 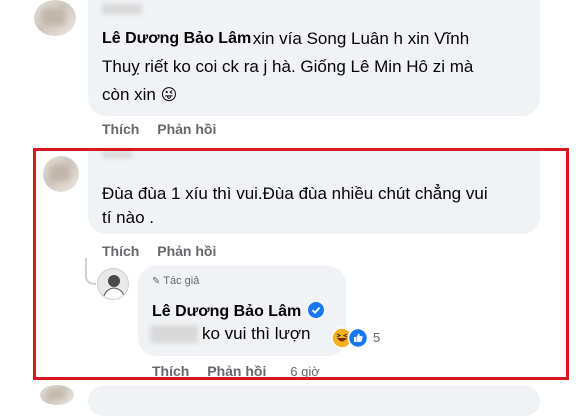 I want to click on comment-bubble, so click(x=314, y=401).